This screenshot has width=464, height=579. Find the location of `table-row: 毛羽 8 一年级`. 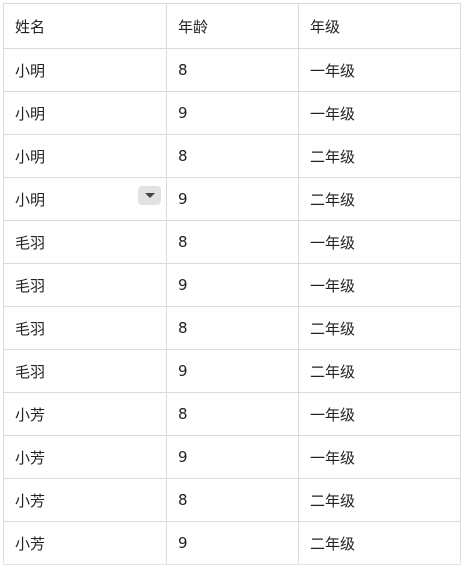

table-row: 毛羽 8 一年级 is located at coordinates (232, 242).